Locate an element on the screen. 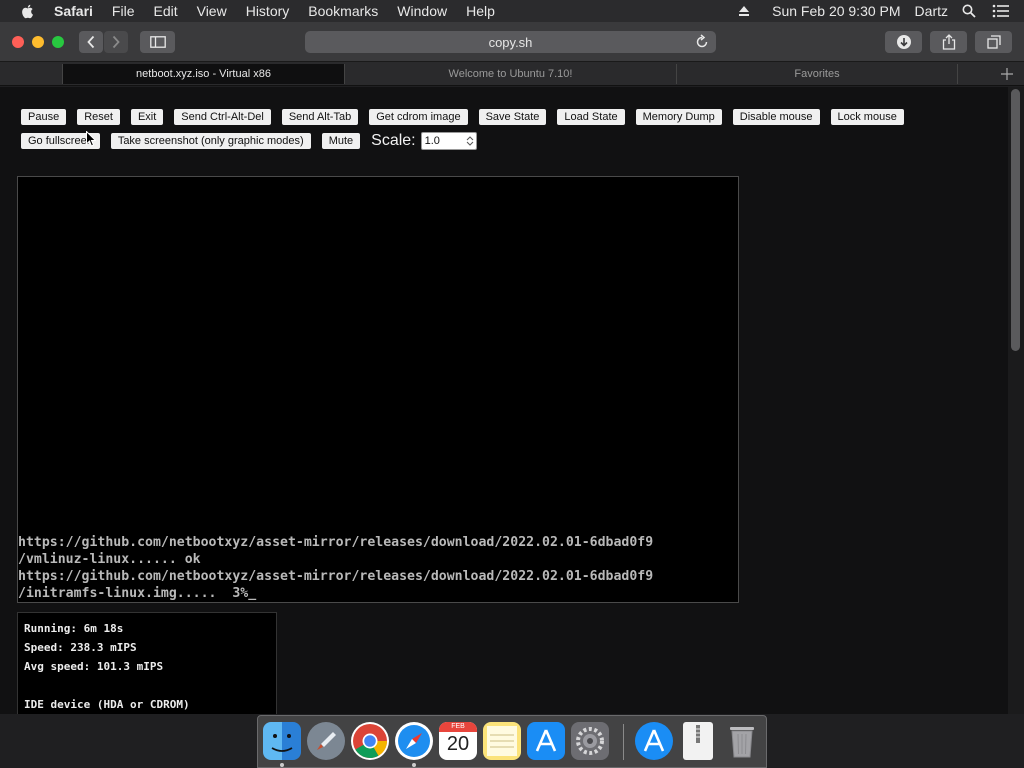 The height and width of the screenshot is (768, 1024). notes-lines-icon is located at coordinates (502, 741).